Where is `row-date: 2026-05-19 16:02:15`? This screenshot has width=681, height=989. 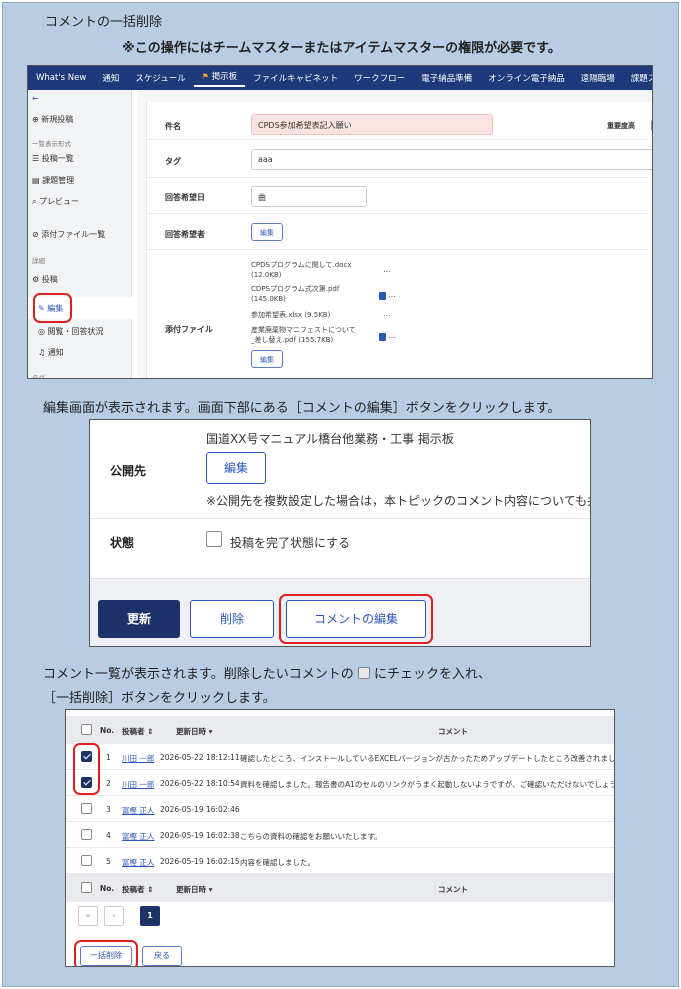 row-date: 2026-05-19 16:02:15 is located at coordinates (200, 861).